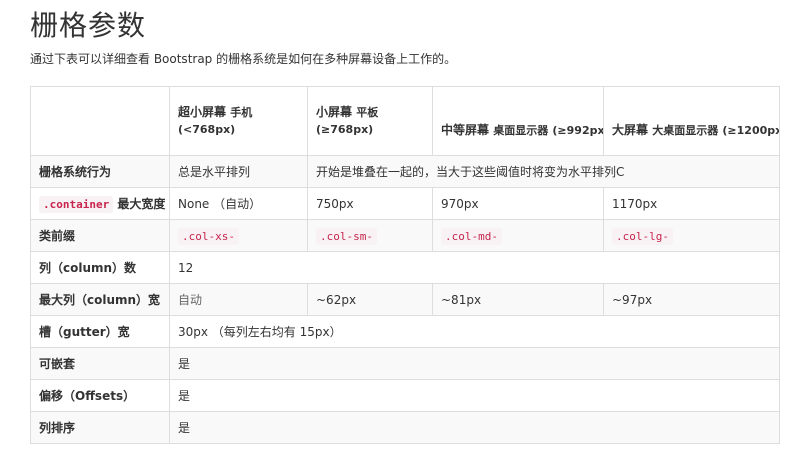 This screenshot has height=456, width=800. Describe the element at coordinates (543, 171) in the screenshot. I see `cell-sm-md-lg: 开始是堆叠在一起的，当大于这些阈值时将变为水平排列C` at that location.